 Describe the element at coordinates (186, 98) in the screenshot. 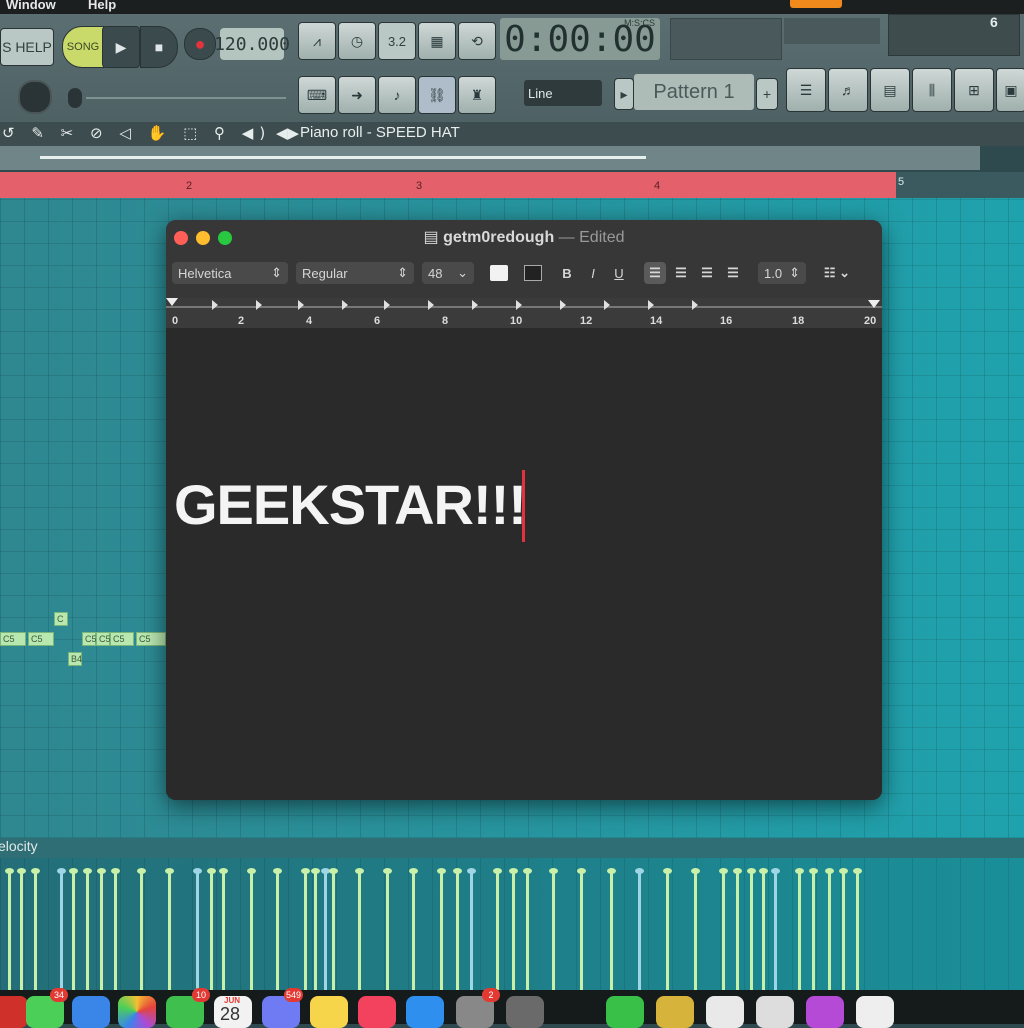

I see `volume-slider-track` at that location.